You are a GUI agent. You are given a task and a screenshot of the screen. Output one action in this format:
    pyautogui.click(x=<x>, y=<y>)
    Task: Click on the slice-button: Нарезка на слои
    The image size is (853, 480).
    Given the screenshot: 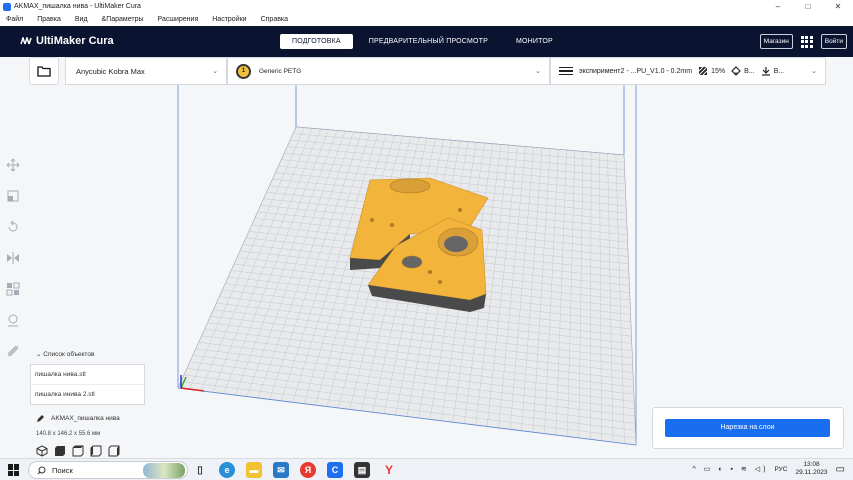 What is the action you would take?
    pyautogui.click(x=747, y=428)
    